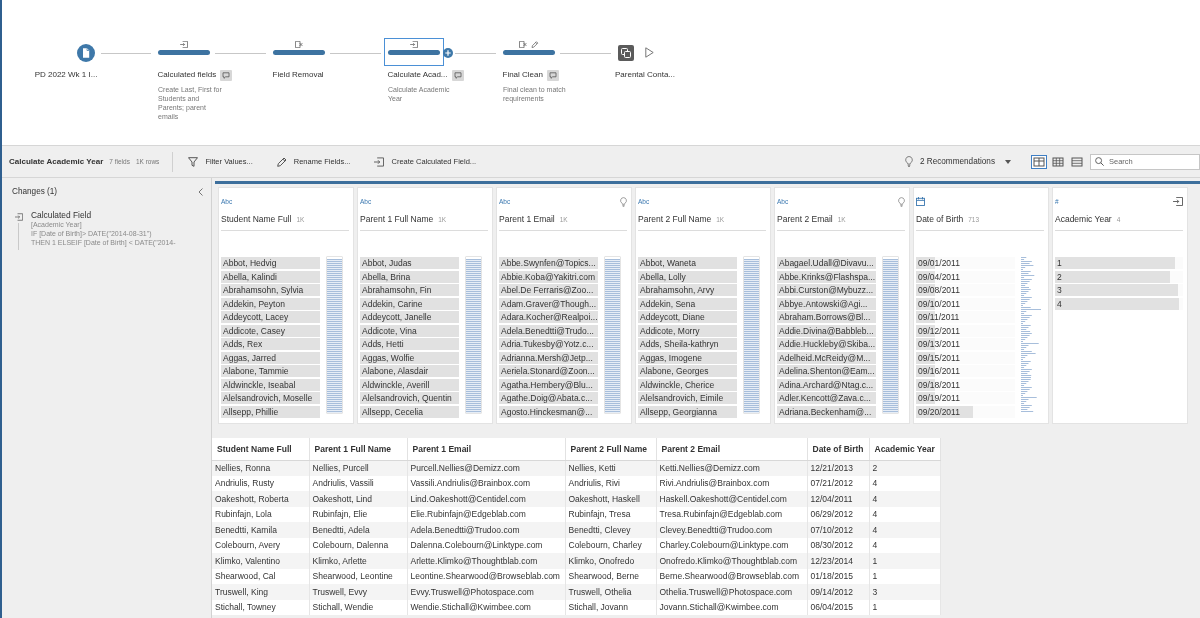 Image resolution: width=1200 pixels, height=618 pixels. Describe the element at coordinates (610, 449) in the screenshot. I see `column-header: Parent 2 Full Name` at that location.